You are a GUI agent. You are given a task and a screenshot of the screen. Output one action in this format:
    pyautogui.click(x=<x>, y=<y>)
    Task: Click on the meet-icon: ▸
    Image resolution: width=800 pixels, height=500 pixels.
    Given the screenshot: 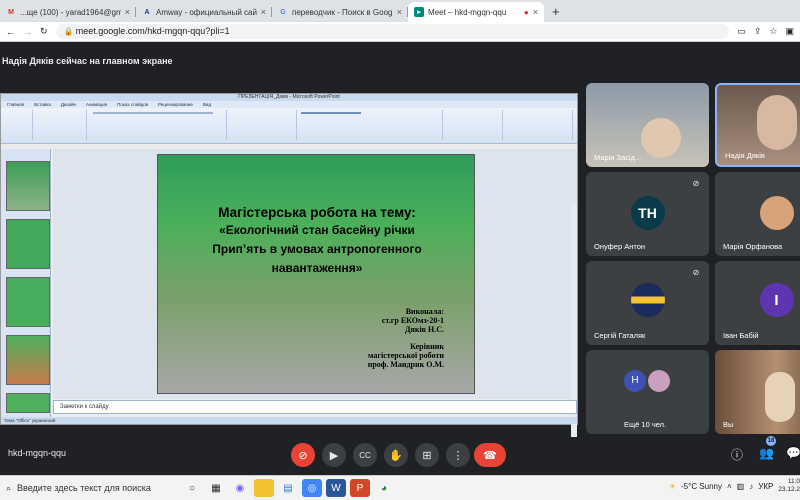 What is the action you would take?
    pyautogui.click(x=419, y=12)
    